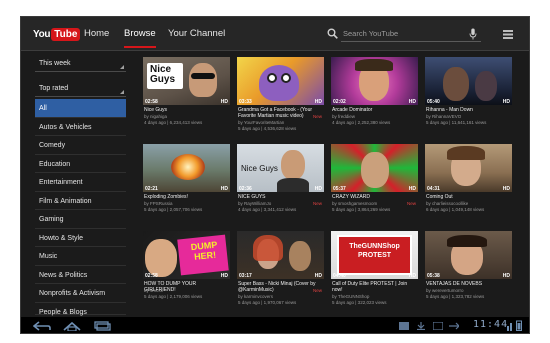 This screenshot has width=550, height=343. What do you see at coordinates (153, 290) in the screenshot?
I see `video-channel: by smosh` at bounding box center [153, 290].